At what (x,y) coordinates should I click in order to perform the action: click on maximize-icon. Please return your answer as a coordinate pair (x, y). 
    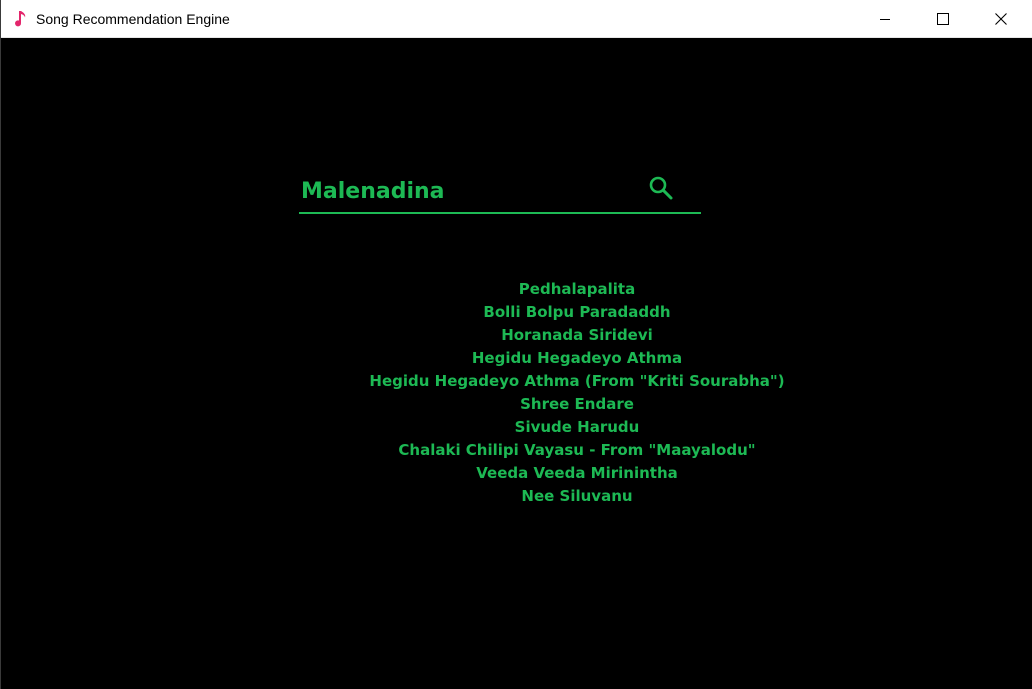
    Looking at the image, I should click on (943, 19).